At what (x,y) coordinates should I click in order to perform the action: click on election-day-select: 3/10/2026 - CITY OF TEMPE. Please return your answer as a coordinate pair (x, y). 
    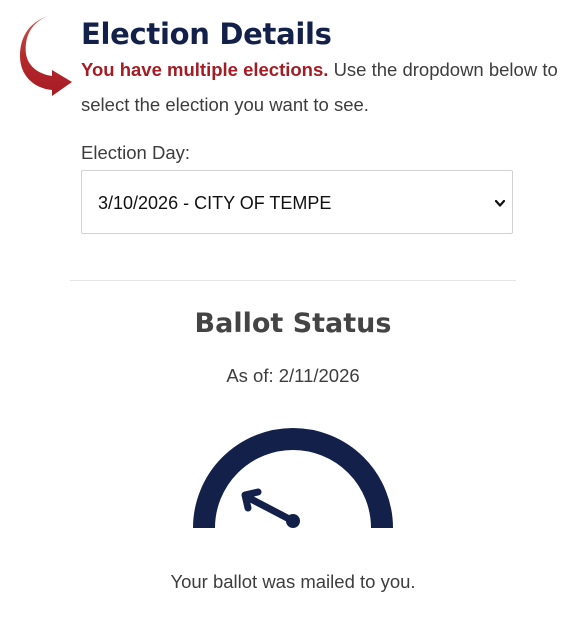
    Looking at the image, I should click on (297, 202).